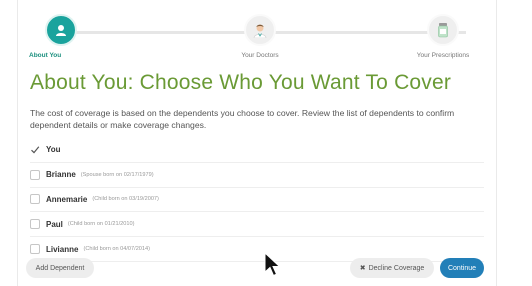 This screenshot has height=286, width=532. Describe the element at coordinates (54, 224) in the screenshot. I see `dependent-name: Paul` at that location.